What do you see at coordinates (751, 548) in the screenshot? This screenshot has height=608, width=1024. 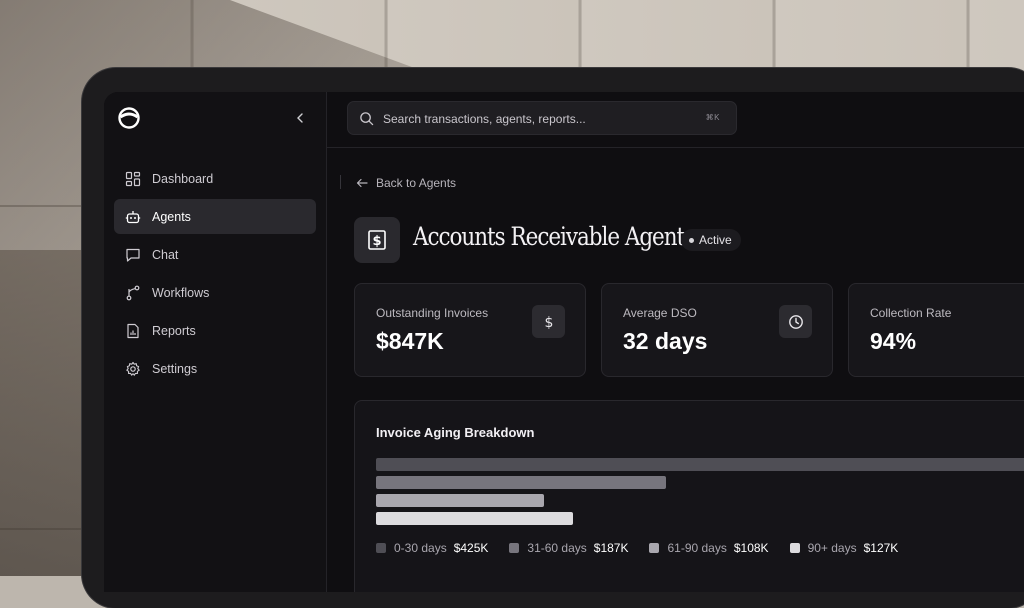 I see `legend-value: $108K` at bounding box center [751, 548].